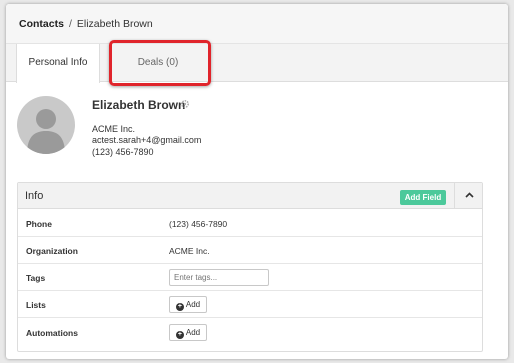 Image resolution: width=514 pixels, height=363 pixels. I want to click on add-automation-button: + Add, so click(188, 332).